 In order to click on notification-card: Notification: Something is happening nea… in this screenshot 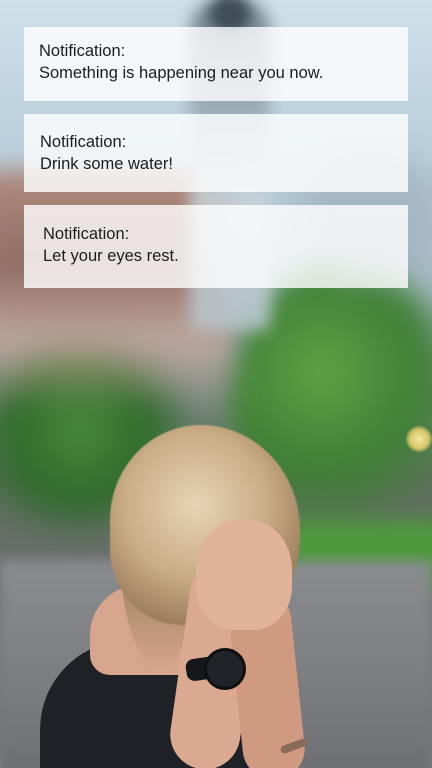, I will do `click(216, 64)`.